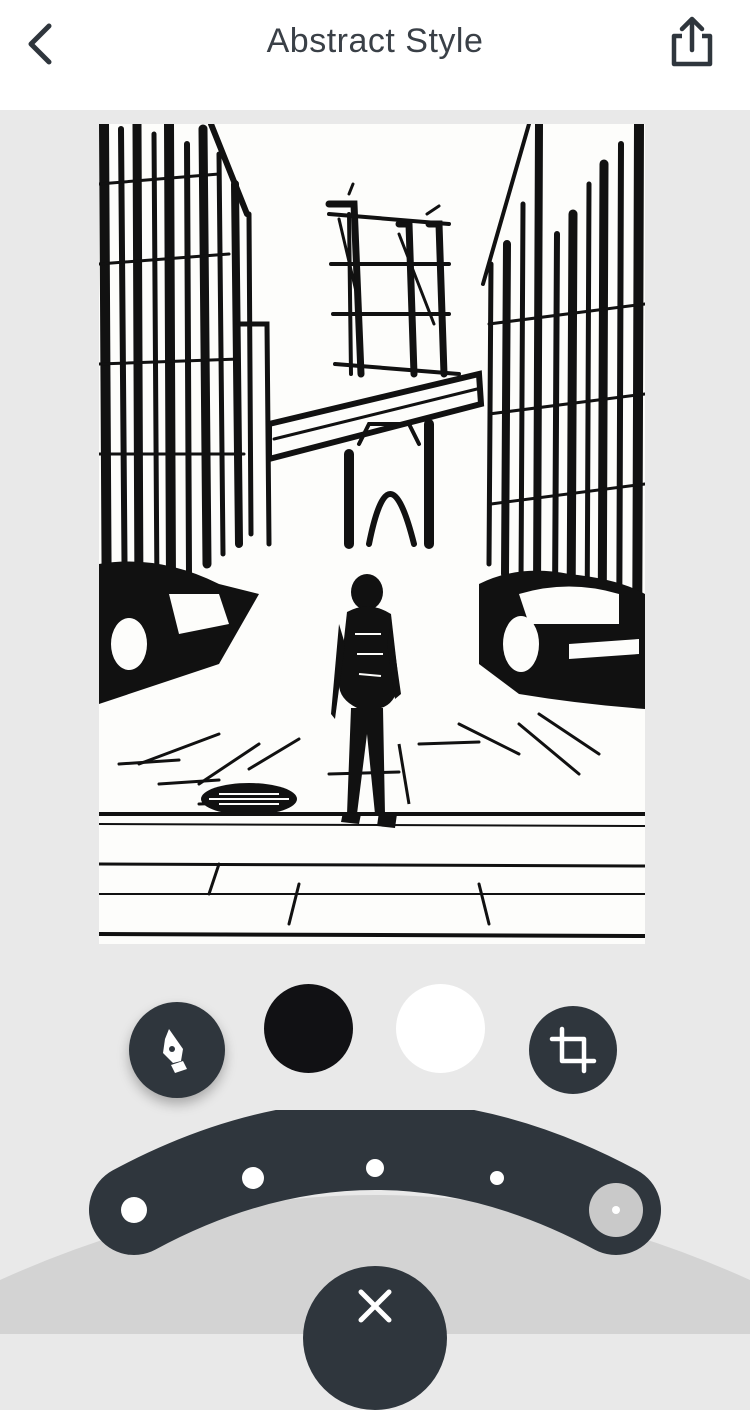  Describe the element at coordinates (616, 1210) in the screenshot. I see `slider-thumb-dot` at that location.